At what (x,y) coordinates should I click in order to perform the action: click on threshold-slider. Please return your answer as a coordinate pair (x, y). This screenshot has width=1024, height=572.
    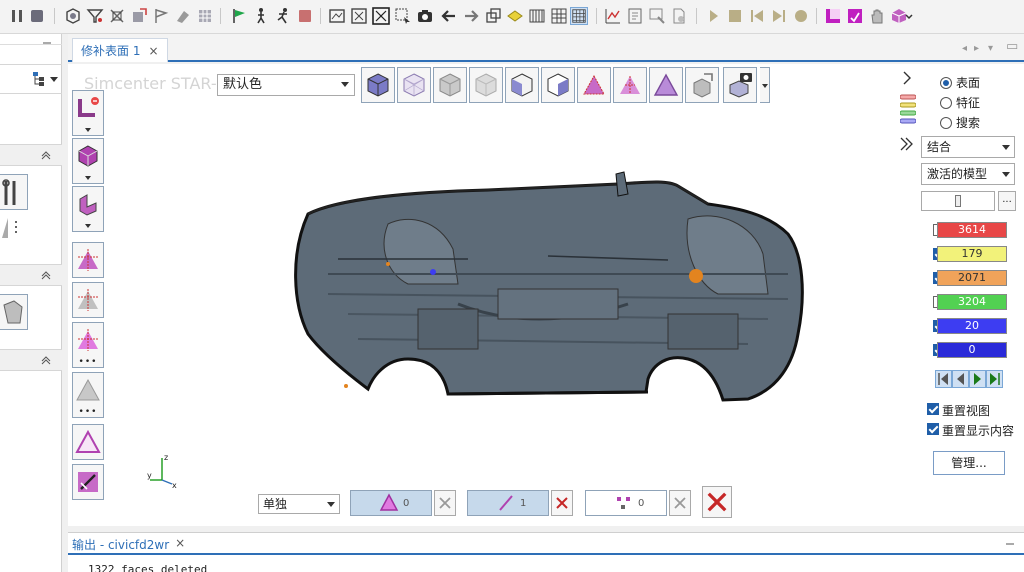
    Looking at the image, I should click on (958, 201).